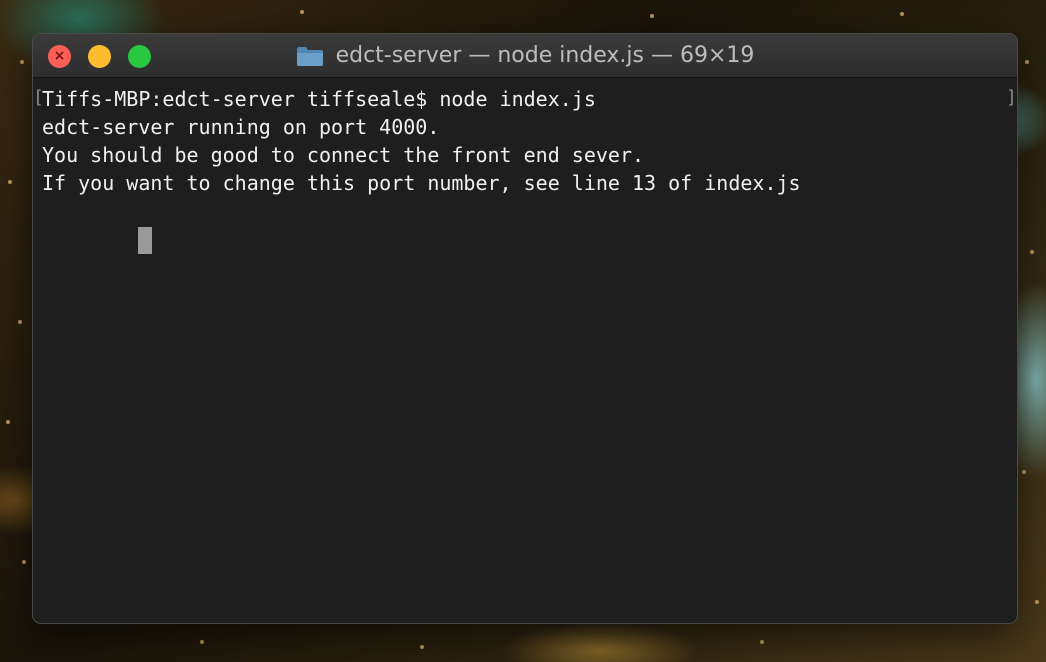 The width and height of the screenshot is (1046, 662). I want to click on title-bar: × edct-server — node index.js — 69×19, so click(525, 56).